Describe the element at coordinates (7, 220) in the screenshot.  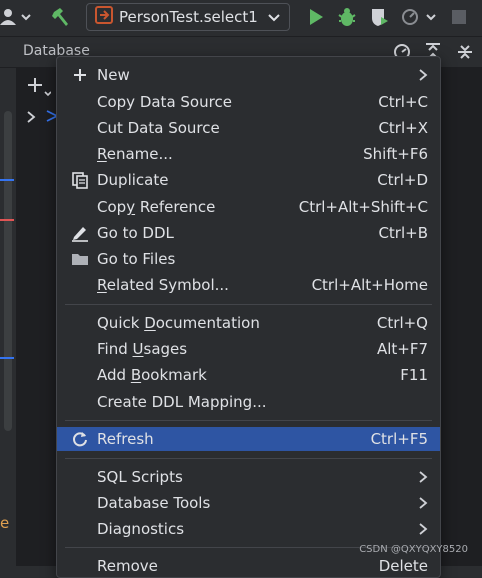
I see `error-marker` at that location.